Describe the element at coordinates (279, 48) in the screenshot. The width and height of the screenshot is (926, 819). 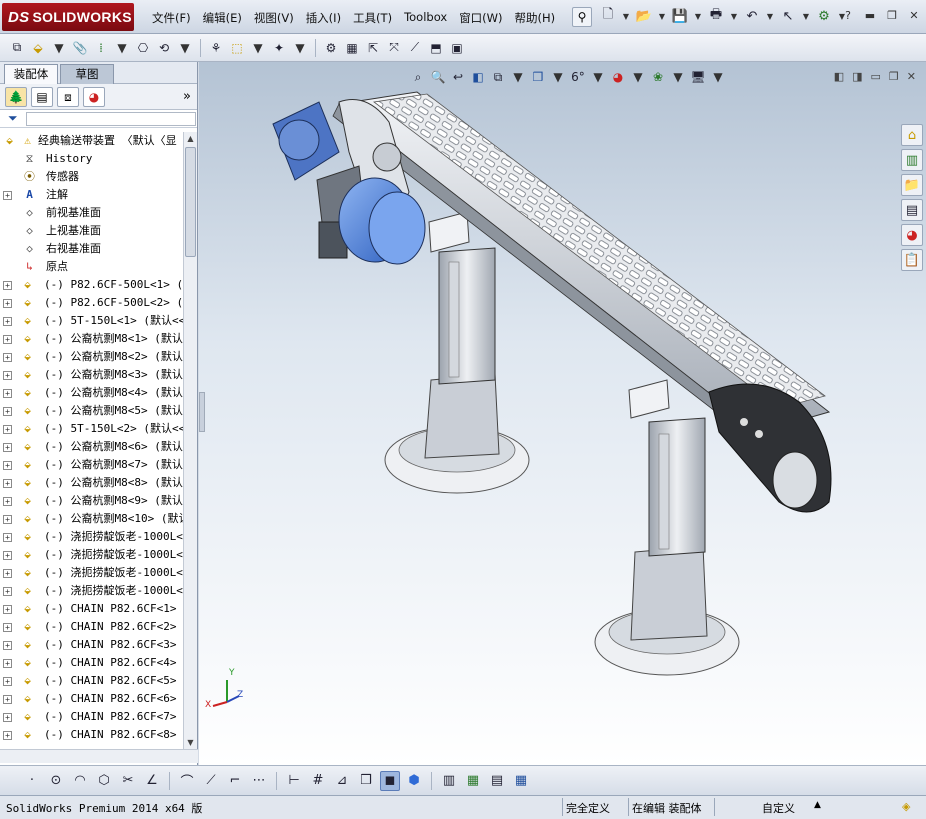
I see `reference-geometry-icon: ✦` at that location.